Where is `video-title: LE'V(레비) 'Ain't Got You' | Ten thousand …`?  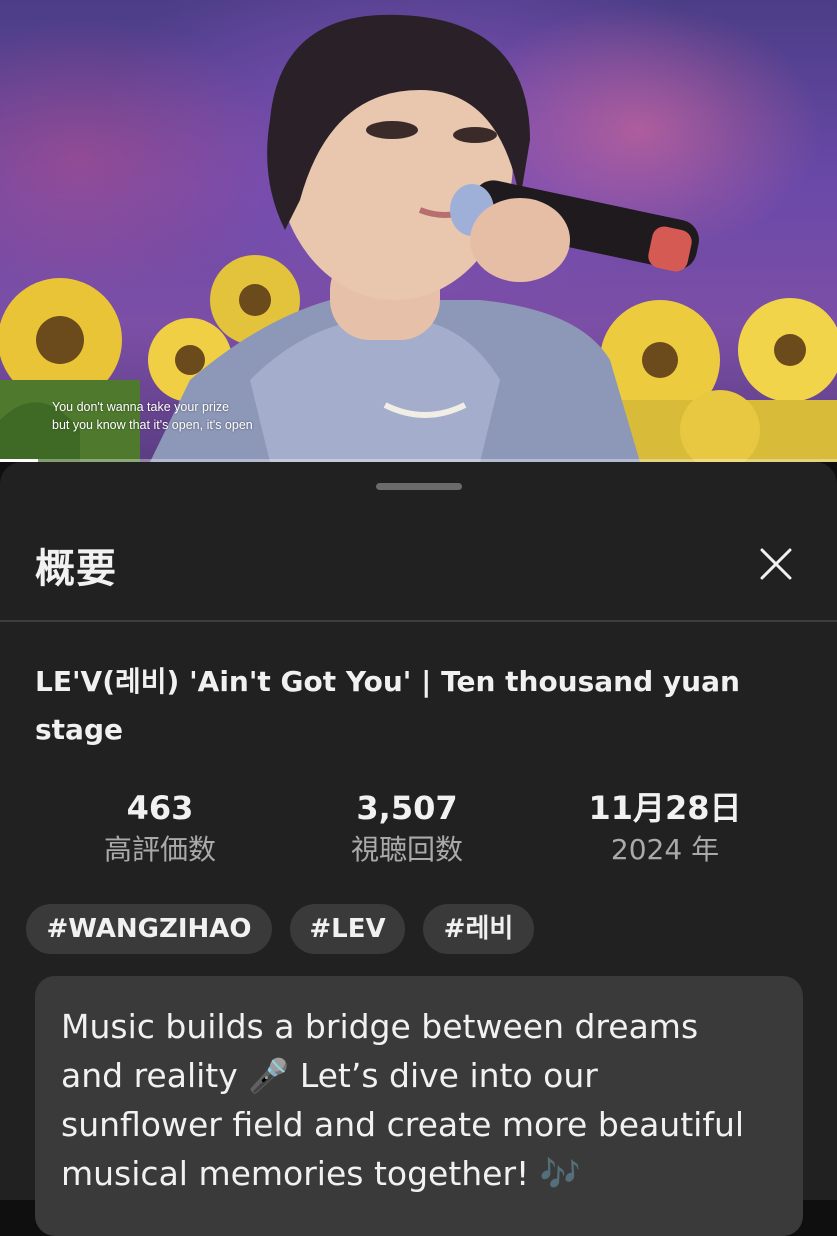
video-title: LE'V(레비) 'Ain't Got You' | Ten thousand … is located at coordinates (387, 705).